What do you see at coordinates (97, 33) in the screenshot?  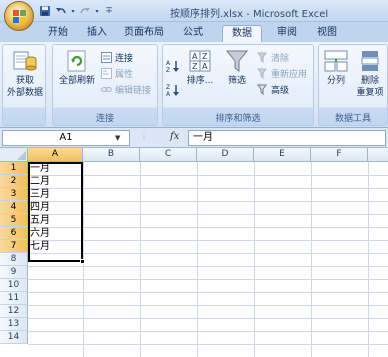 I see `tab-insert: 插入` at bounding box center [97, 33].